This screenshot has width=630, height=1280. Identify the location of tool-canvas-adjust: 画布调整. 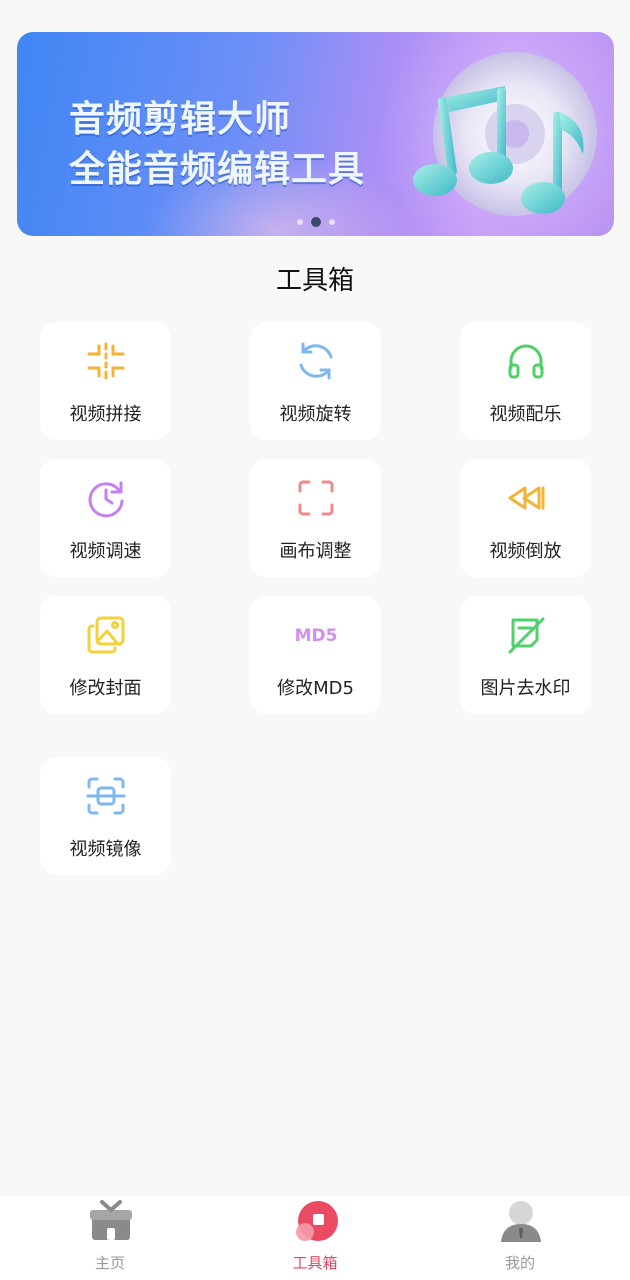
(315, 518).